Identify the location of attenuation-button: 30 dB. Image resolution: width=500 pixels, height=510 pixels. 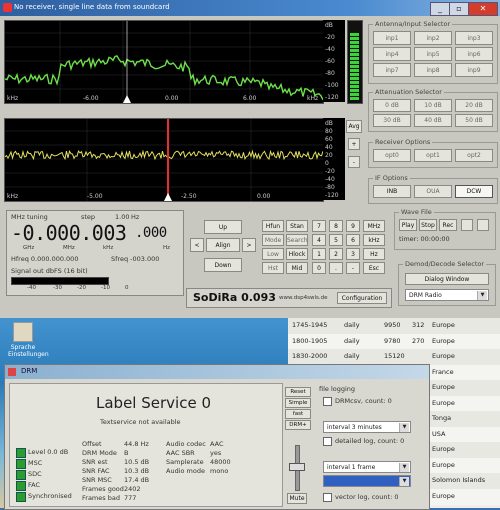
(392, 120).